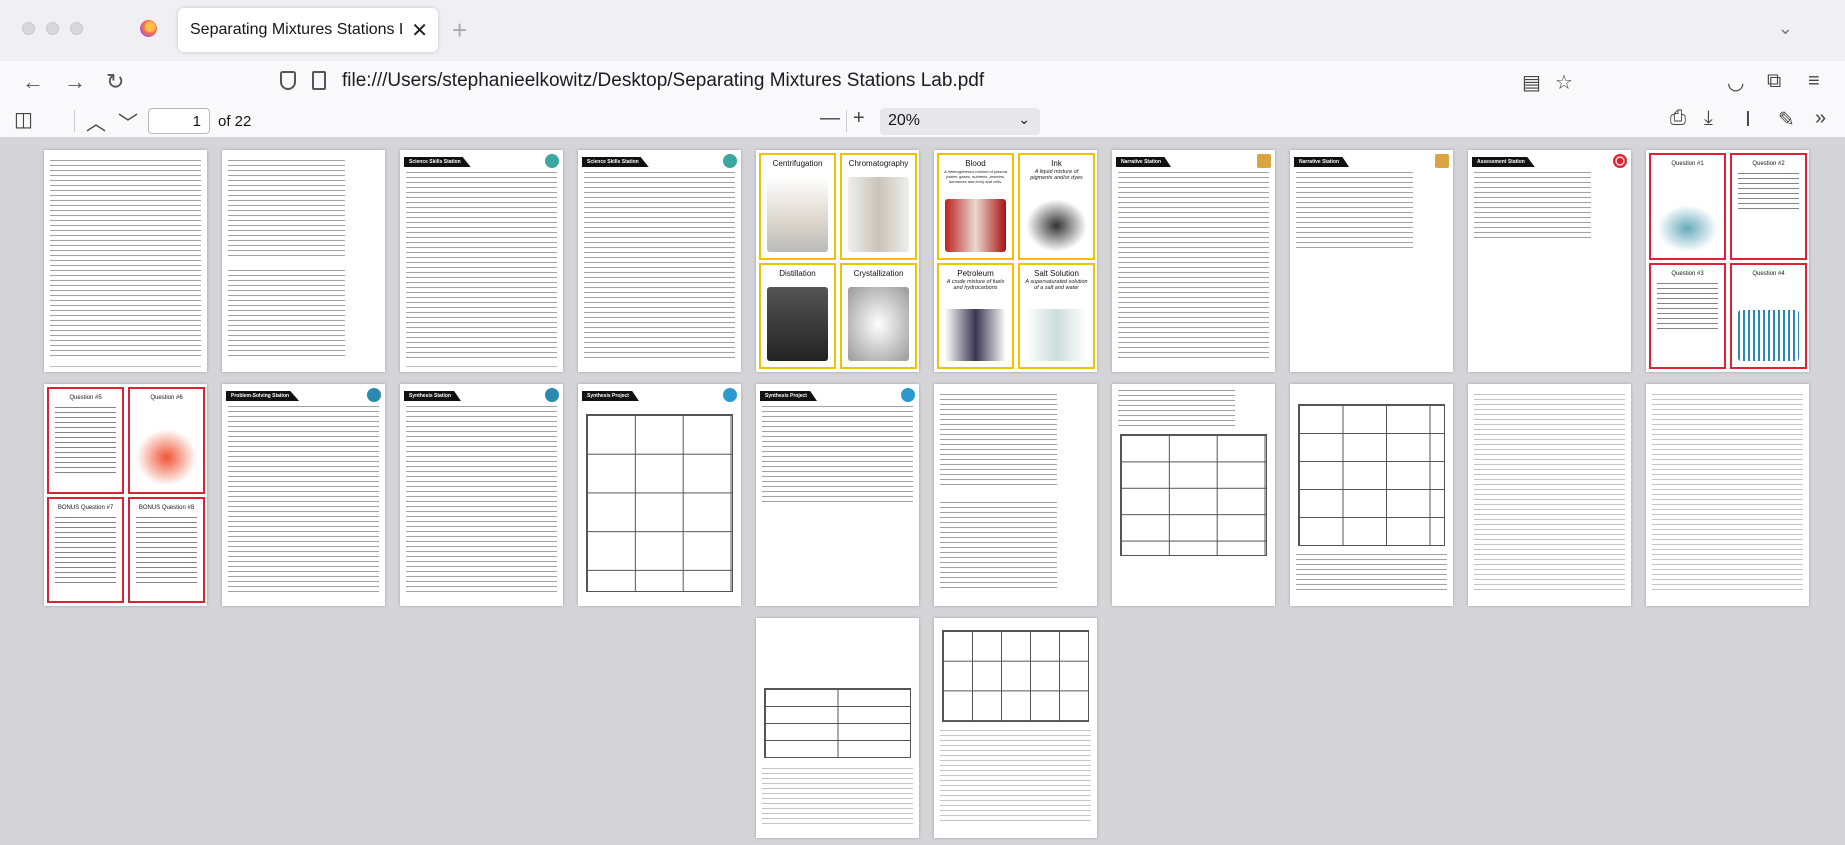  I want to click on card-chromatography: Chromatography, so click(878, 206).